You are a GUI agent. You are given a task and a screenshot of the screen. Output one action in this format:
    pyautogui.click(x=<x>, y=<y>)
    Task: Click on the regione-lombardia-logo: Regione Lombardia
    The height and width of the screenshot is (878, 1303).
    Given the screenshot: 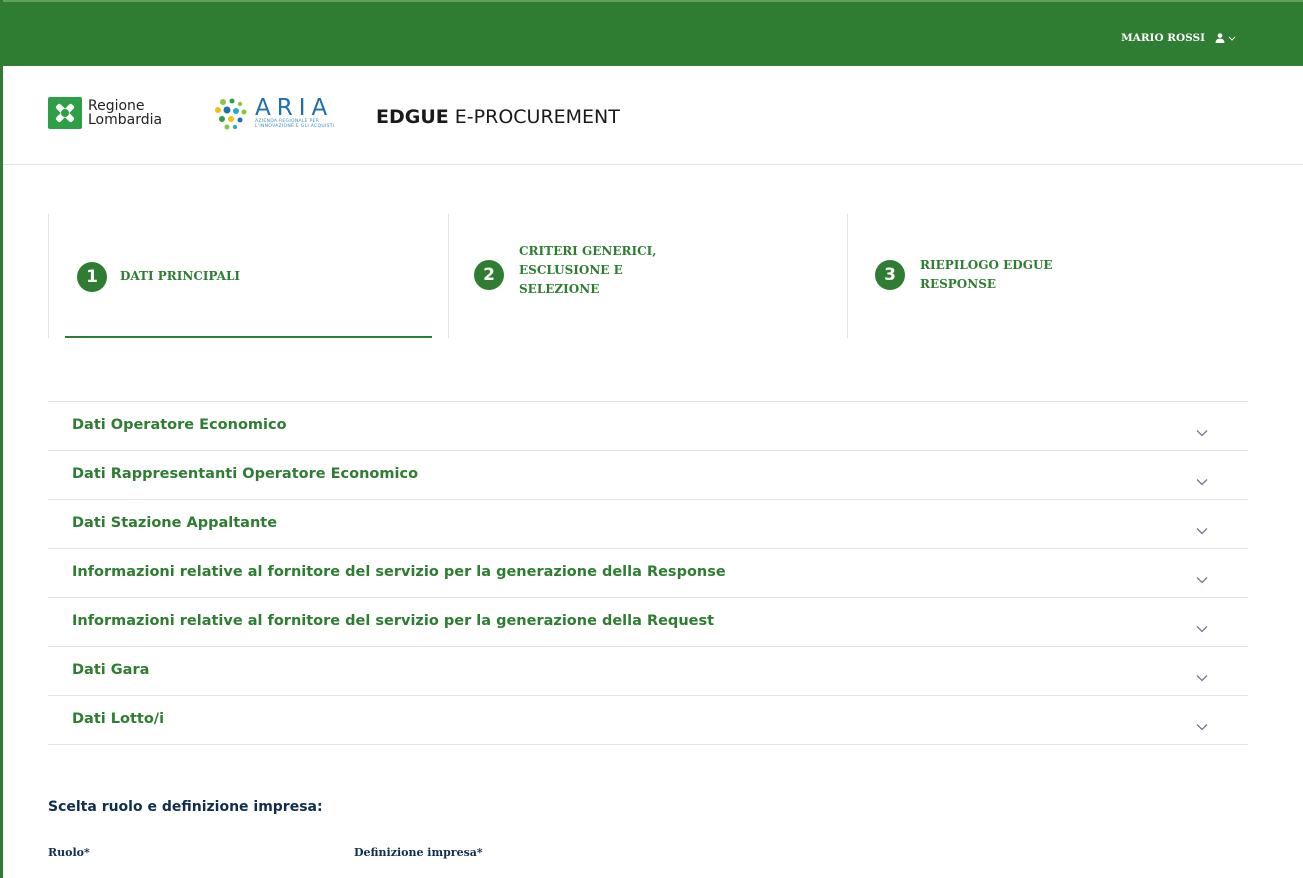 What is the action you would take?
    pyautogui.click(x=105, y=113)
    